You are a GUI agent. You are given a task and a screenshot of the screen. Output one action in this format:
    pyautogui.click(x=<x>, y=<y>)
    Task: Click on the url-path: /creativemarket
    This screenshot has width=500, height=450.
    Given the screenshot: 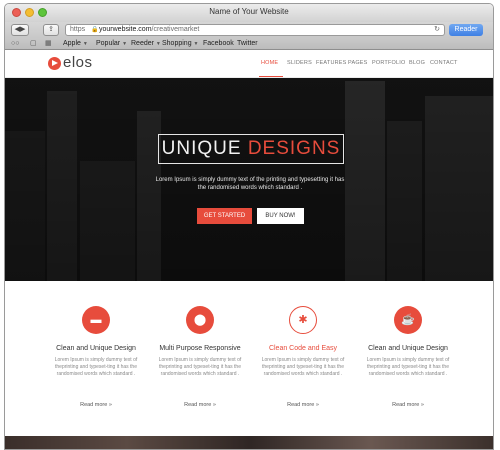 What is the action you would take?
    pyautogui.click(x=175, y=29)
    